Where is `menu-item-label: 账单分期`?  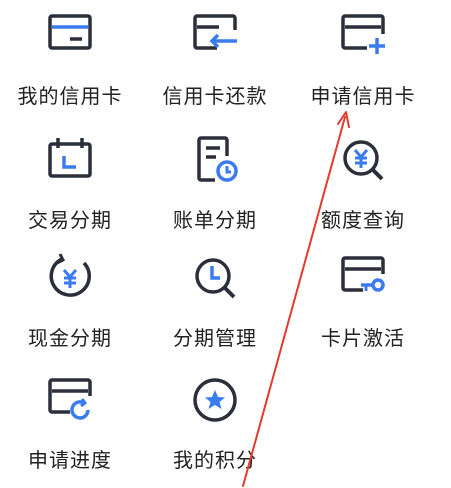 menu-item-label: 账单分期 is located at coordinates (215, 220).